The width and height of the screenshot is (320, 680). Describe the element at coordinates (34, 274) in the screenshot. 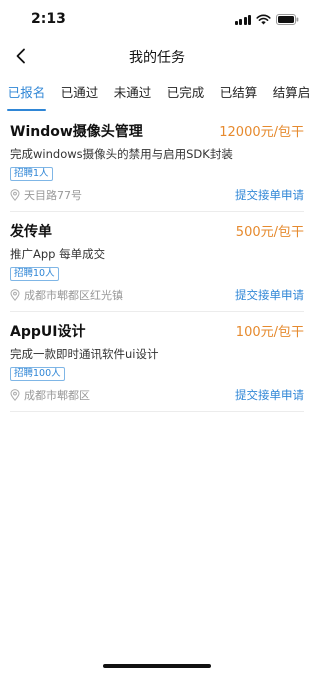

I see `recruit-badge: 招聘10人` at that location.